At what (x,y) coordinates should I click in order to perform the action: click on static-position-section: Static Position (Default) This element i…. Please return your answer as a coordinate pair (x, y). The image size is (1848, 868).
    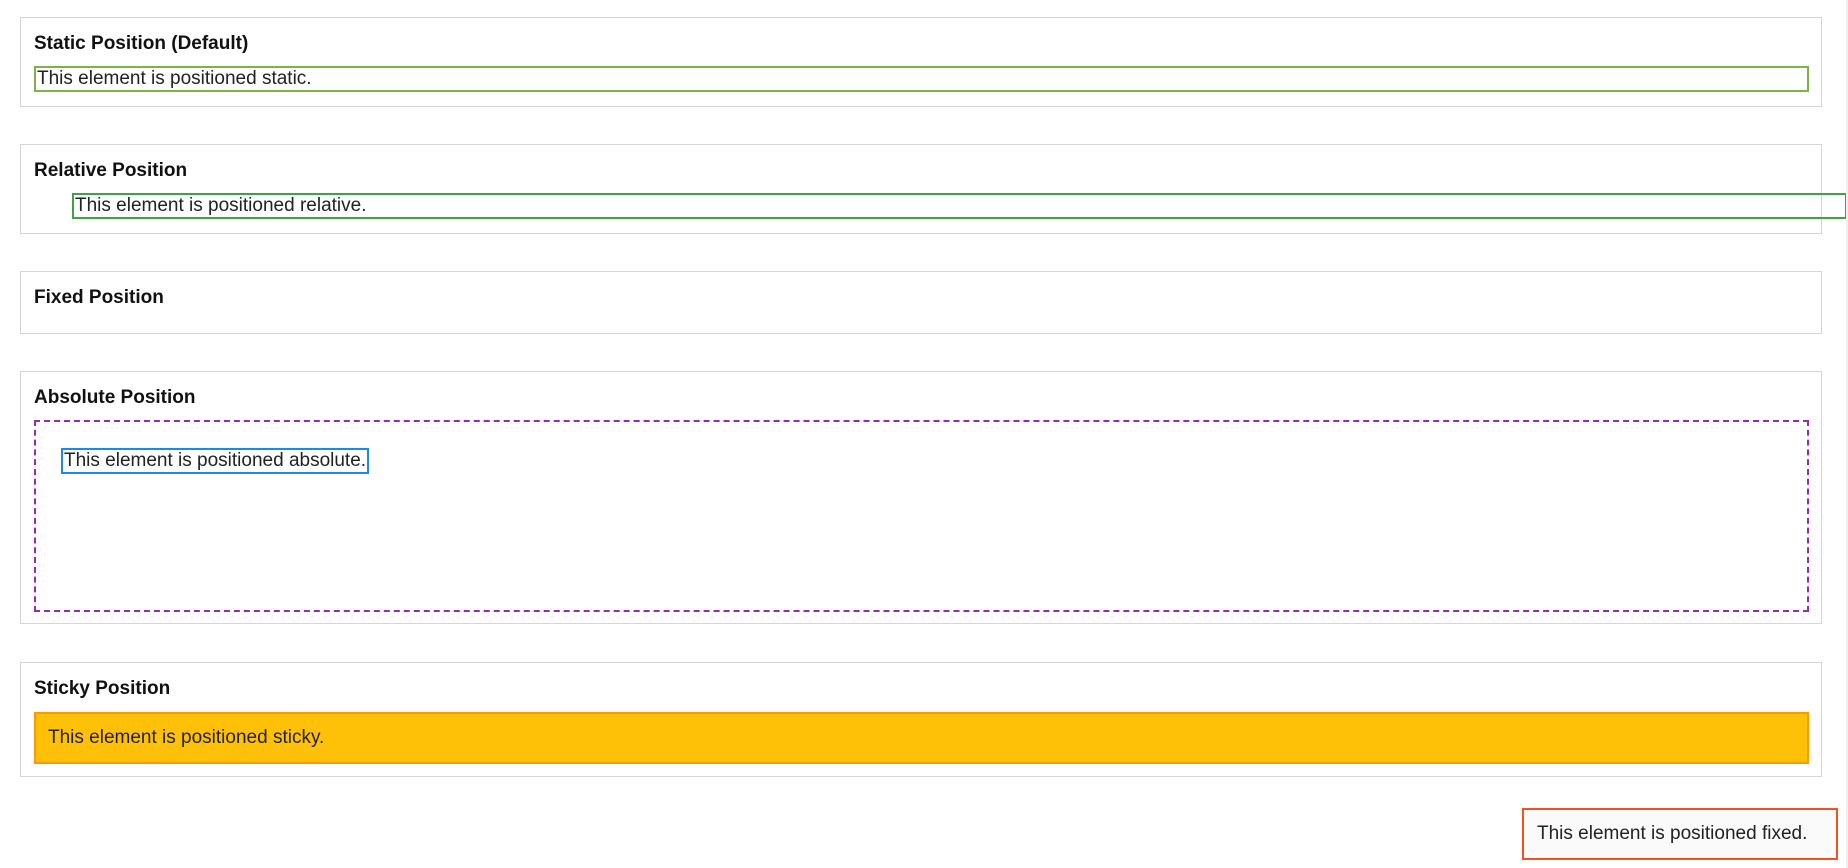
    Looking at the image, I should click on (921, 62).